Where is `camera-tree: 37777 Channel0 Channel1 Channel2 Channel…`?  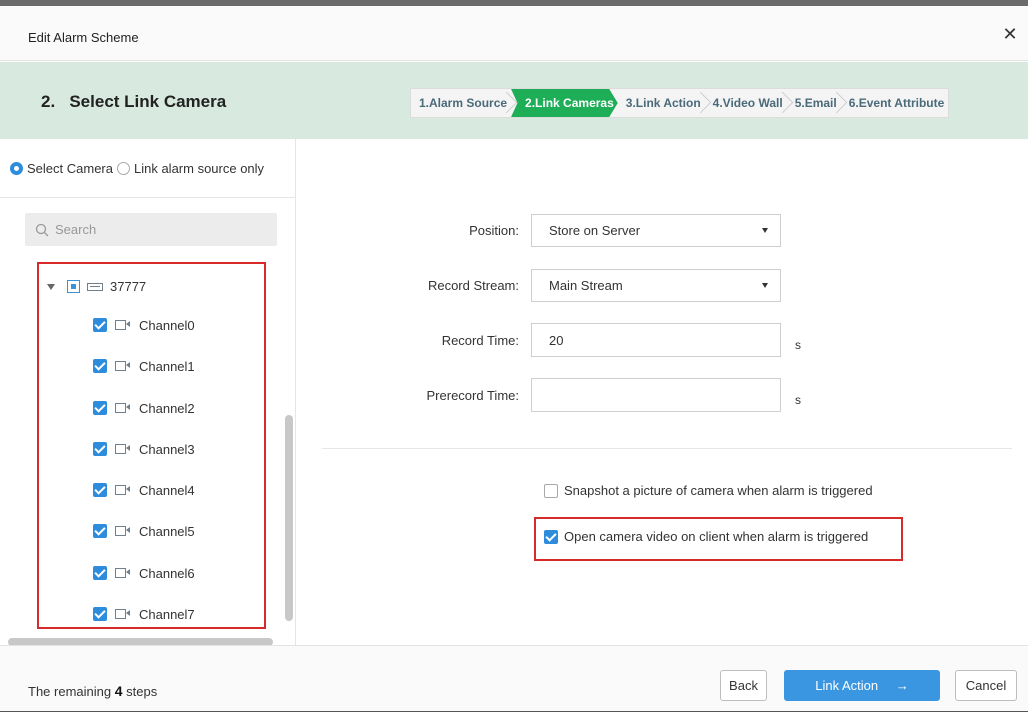
camera-tree: 37777 Channel0 Channel1 Channel2 Channel… is located at coordinates (151, 445).